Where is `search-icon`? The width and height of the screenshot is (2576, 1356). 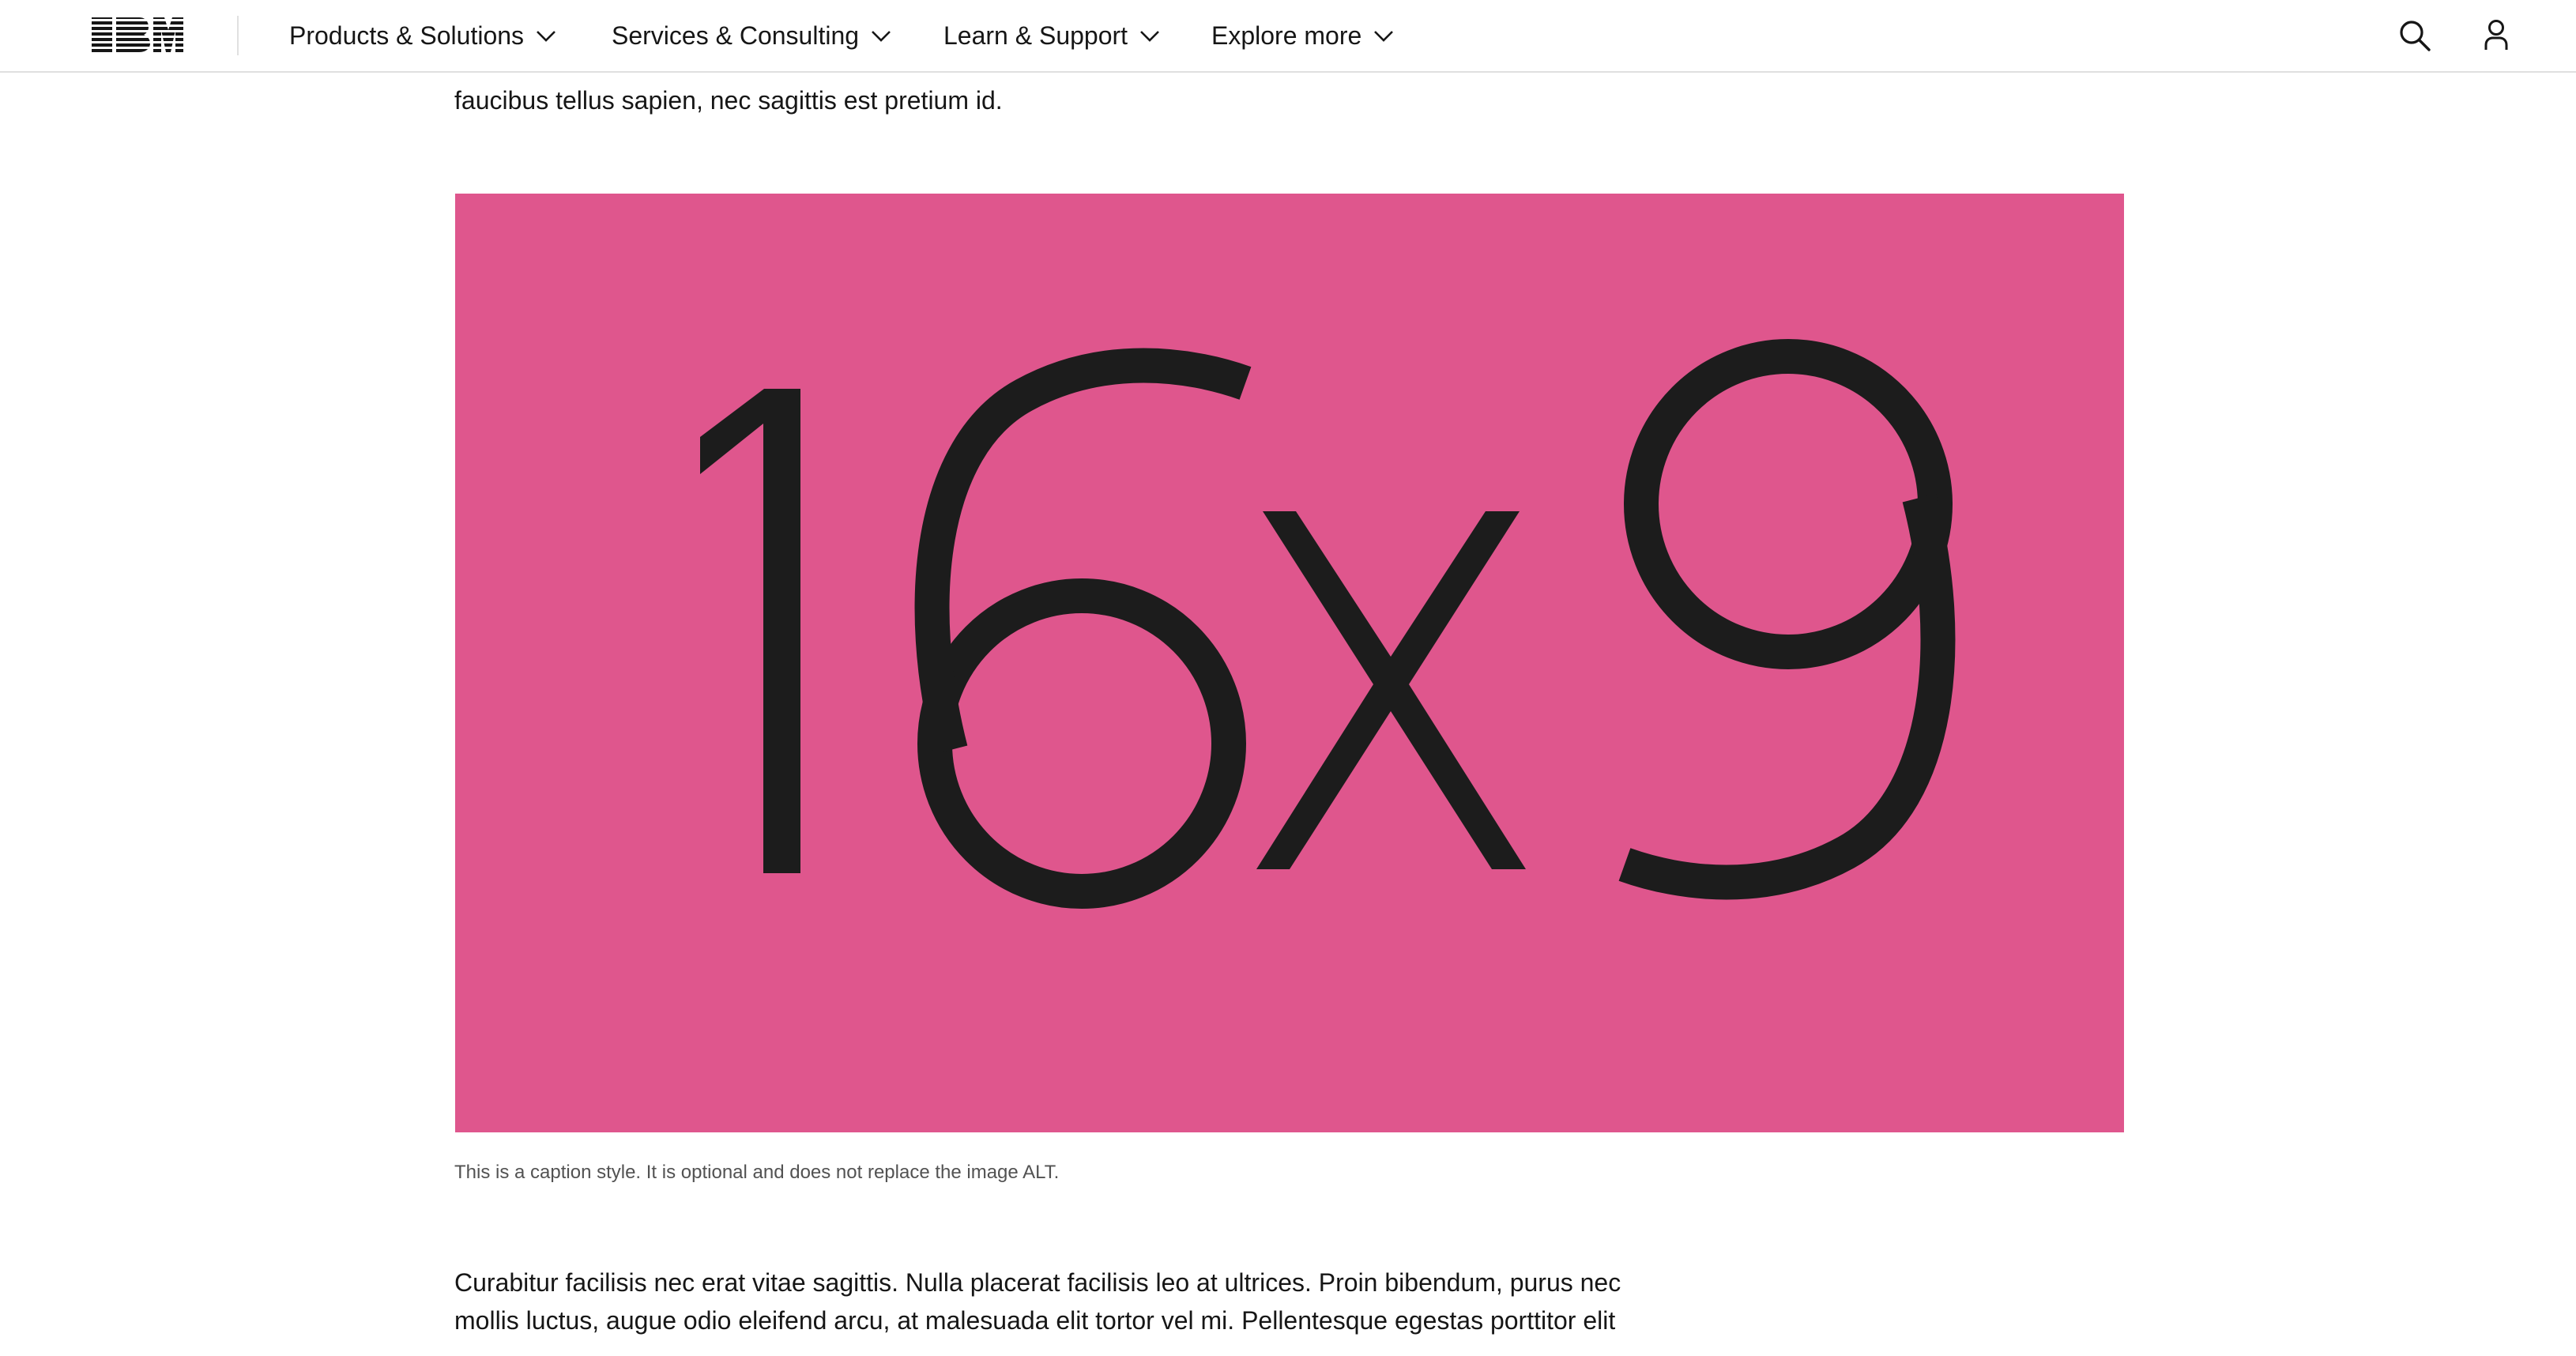
search-icon is located at coordinates (2415, 36).